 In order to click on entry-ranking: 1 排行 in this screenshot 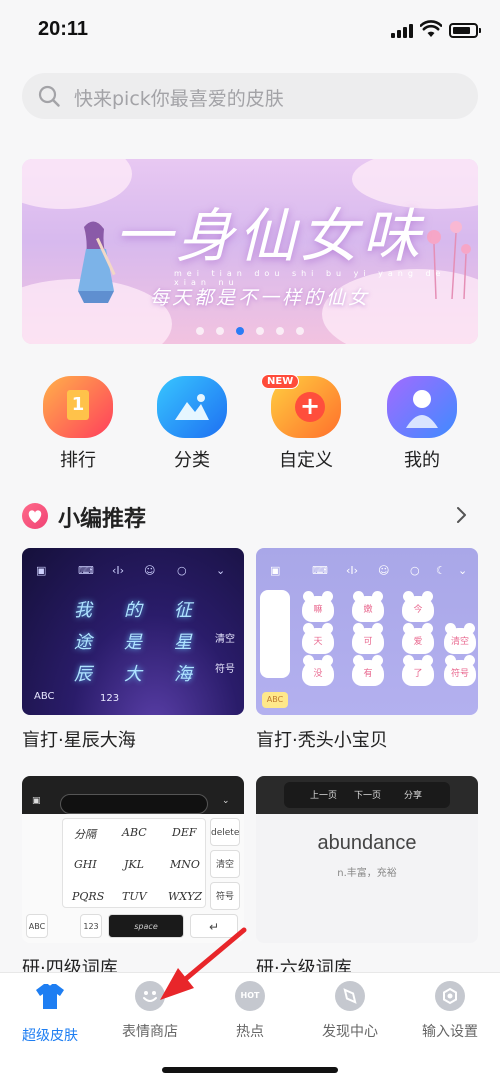, I will do `click(78, 424)`.